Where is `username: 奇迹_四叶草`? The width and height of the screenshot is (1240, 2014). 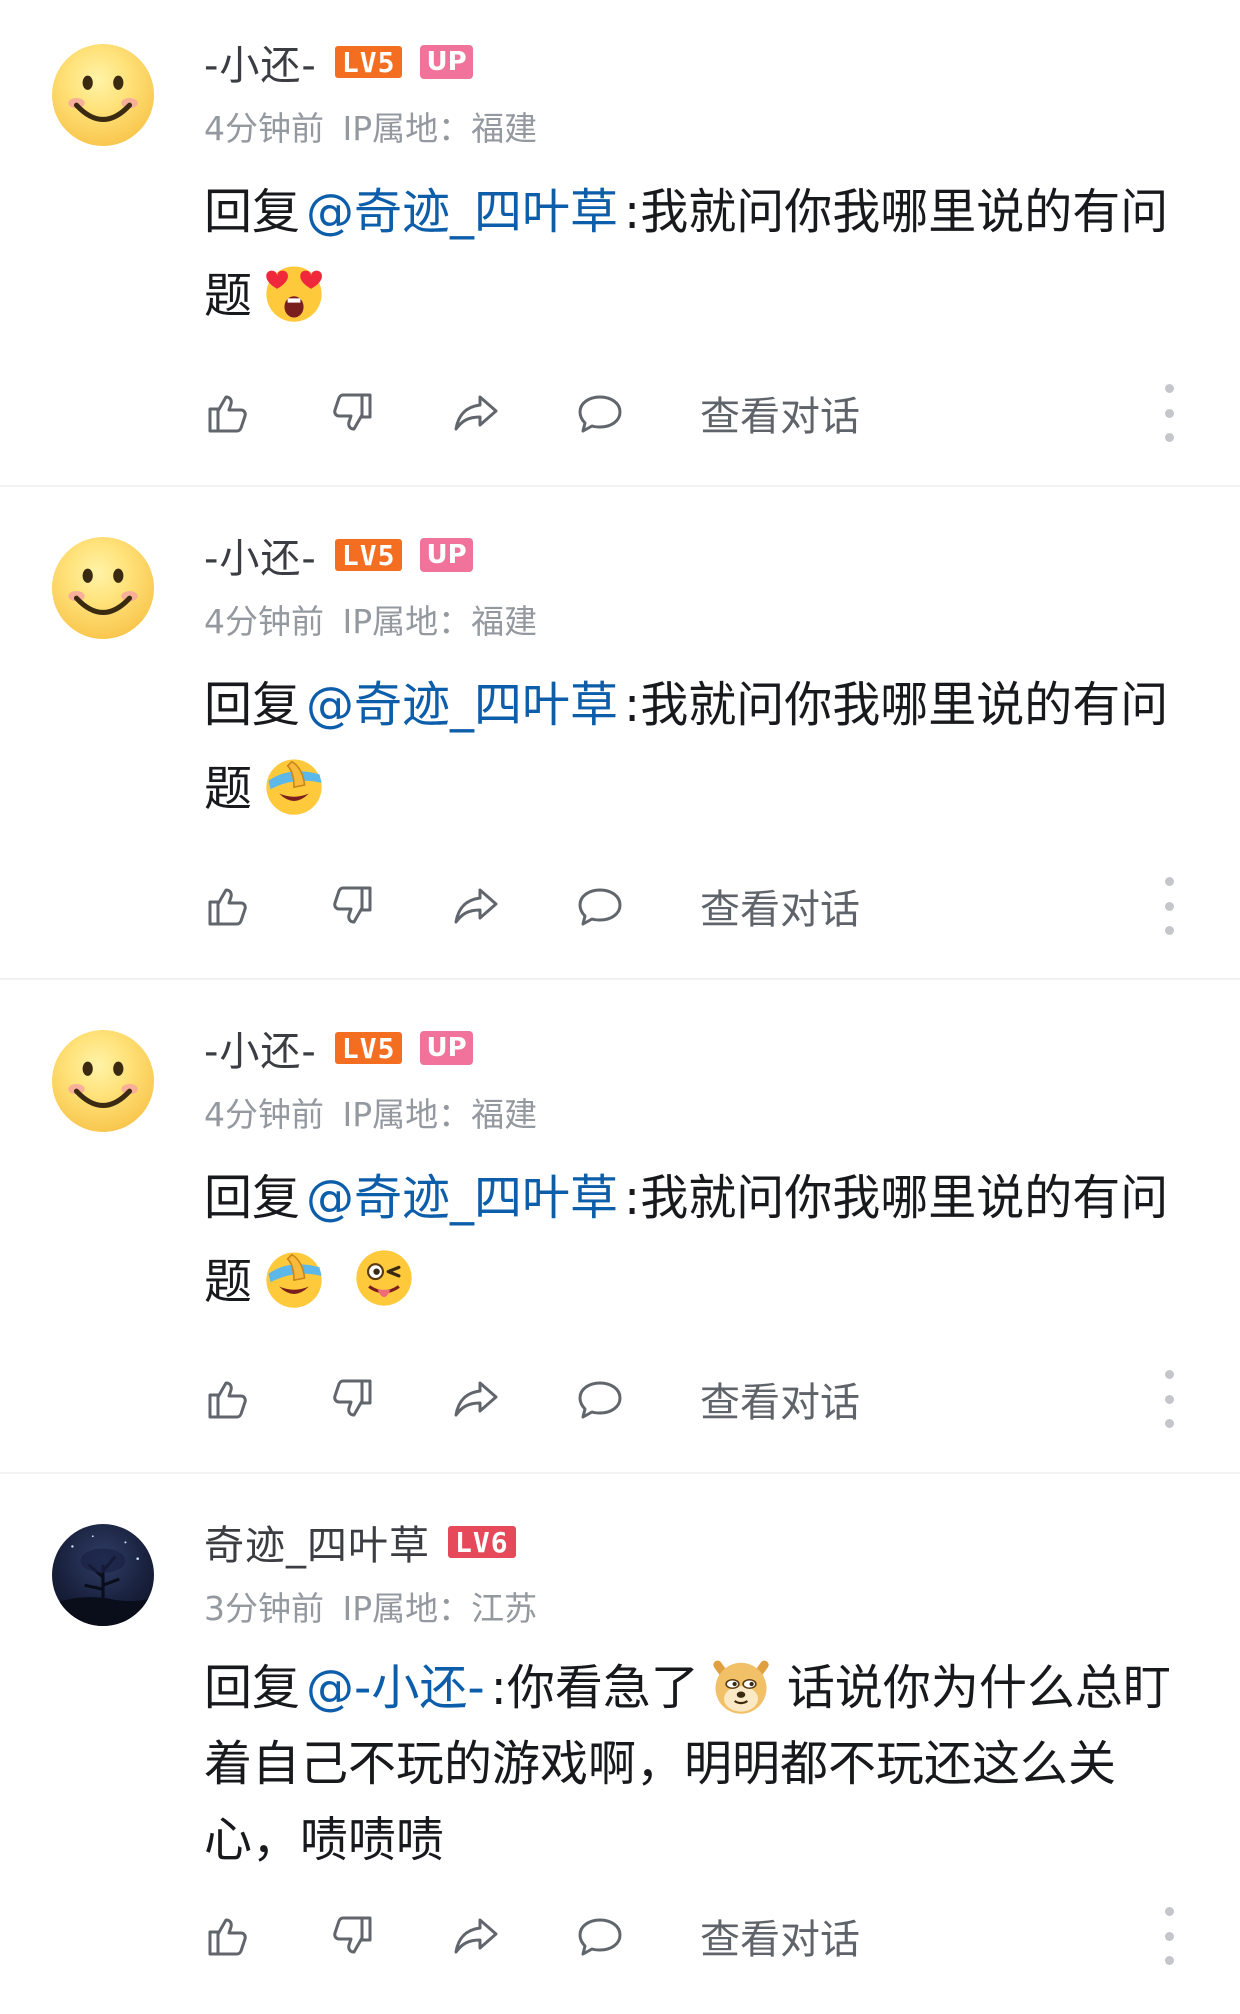 username: 奇迹_四叶草 is located at coordinates (317, 1542).